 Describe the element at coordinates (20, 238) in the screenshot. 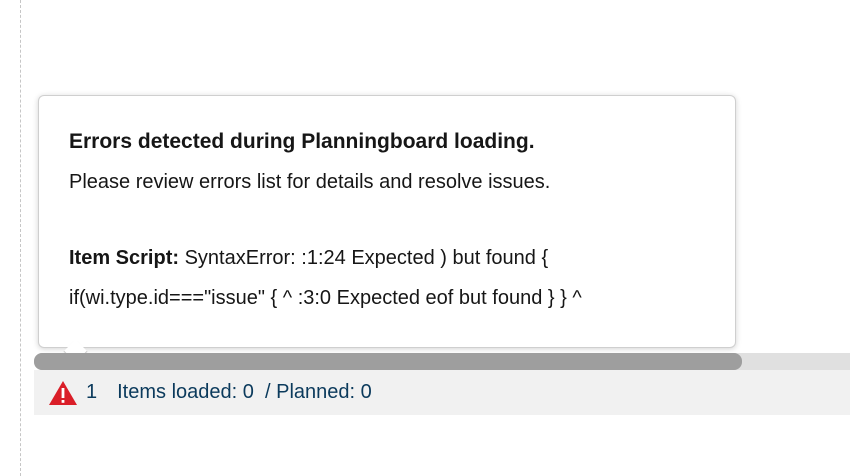

I see `dashed-guide-line` at that location.